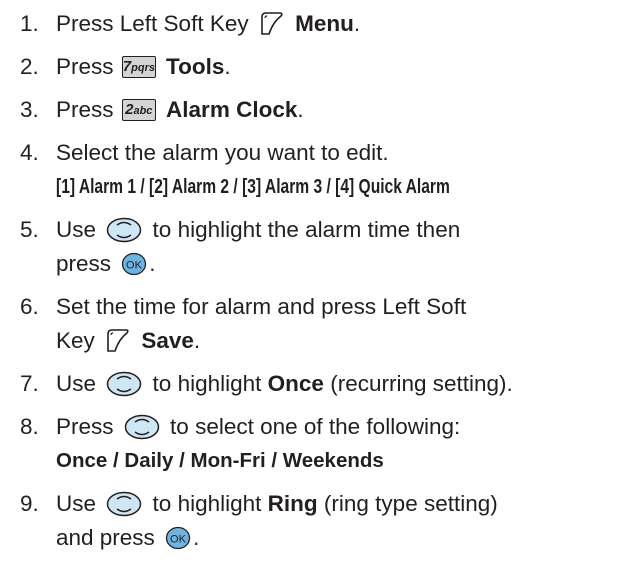 This screenshot has height=563, width=626. Describe the element at coordinates (29, 23) in the screenshot. I see `step-number: 1.` at that location.